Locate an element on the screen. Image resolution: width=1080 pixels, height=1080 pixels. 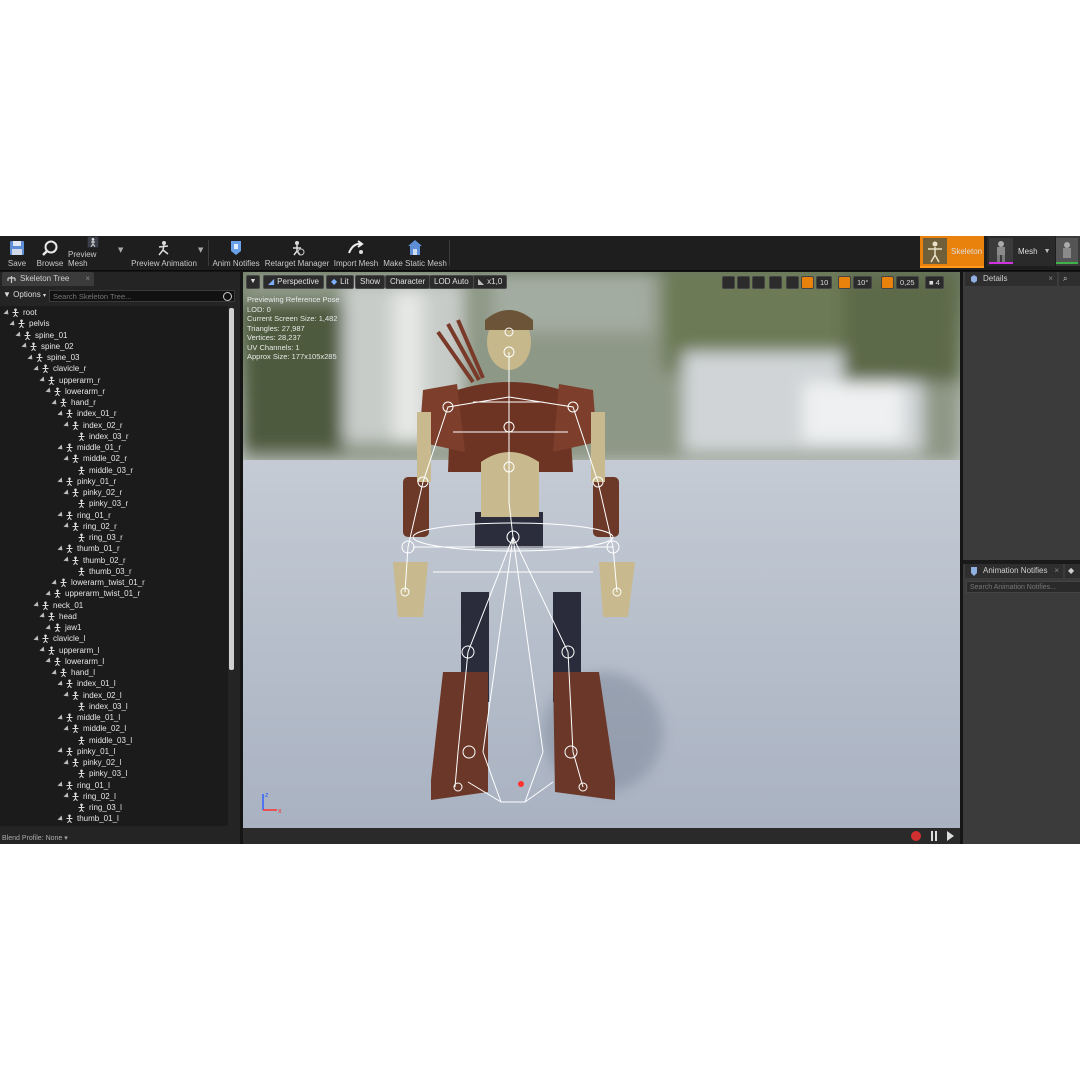
tree-scrollbar is located at coordinates (231, 489).